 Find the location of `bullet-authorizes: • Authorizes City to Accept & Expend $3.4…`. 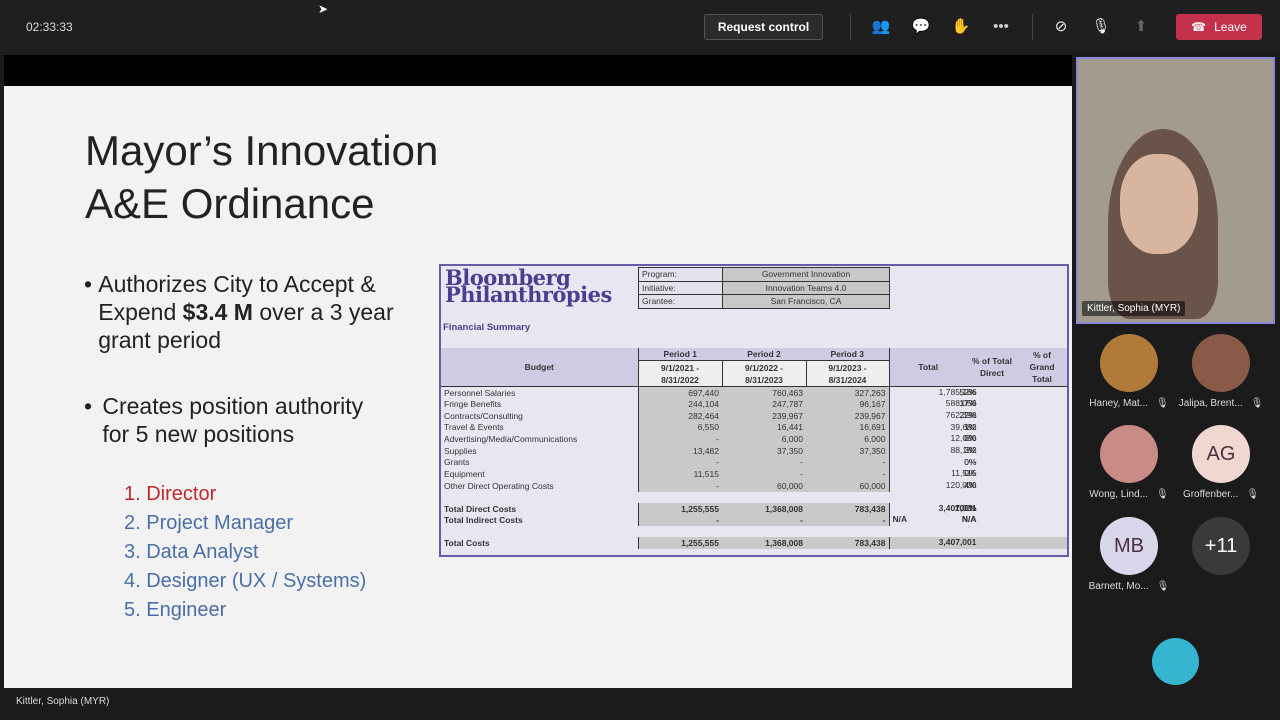

bullet-authorizes: • Authorizes City to Accept & Expend $3.4… is located at coordinates (239, 312).